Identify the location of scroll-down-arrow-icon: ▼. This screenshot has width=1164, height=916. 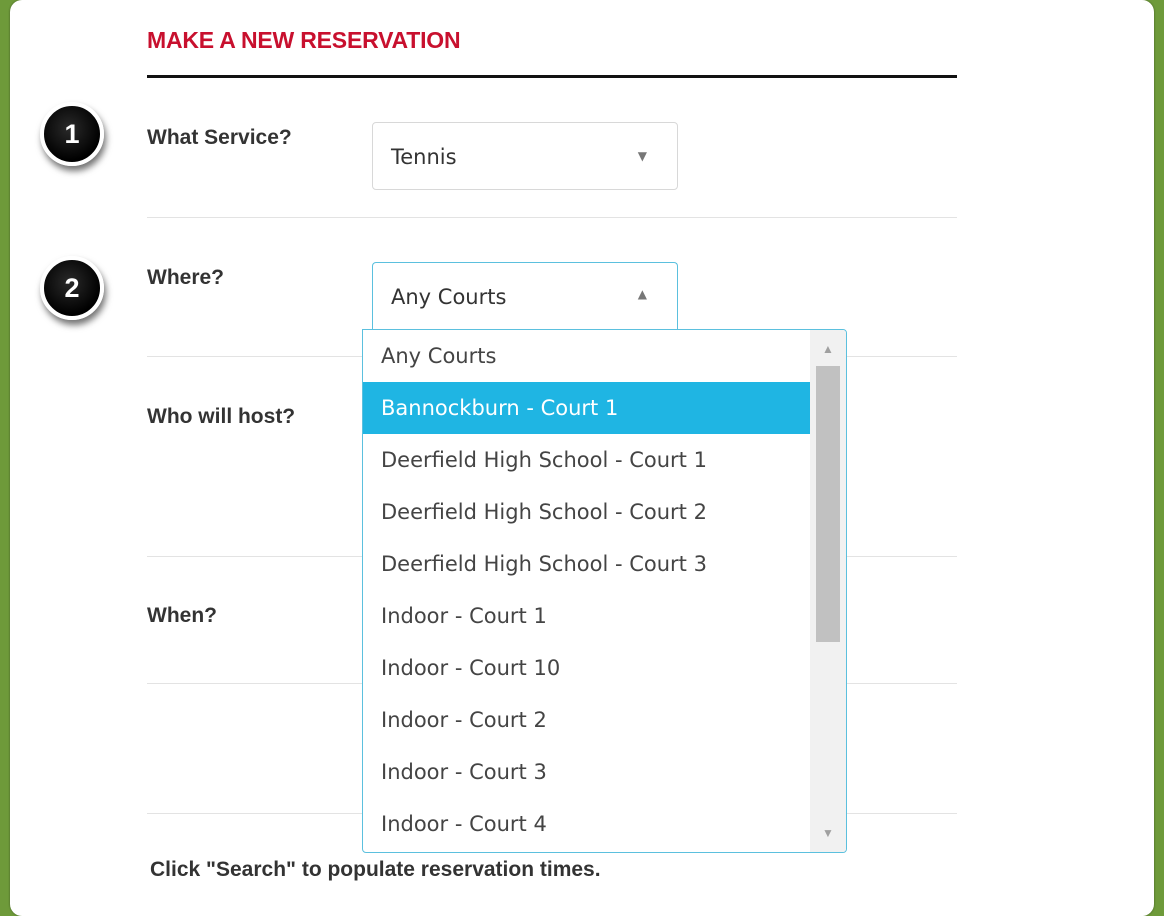
(828, 833).